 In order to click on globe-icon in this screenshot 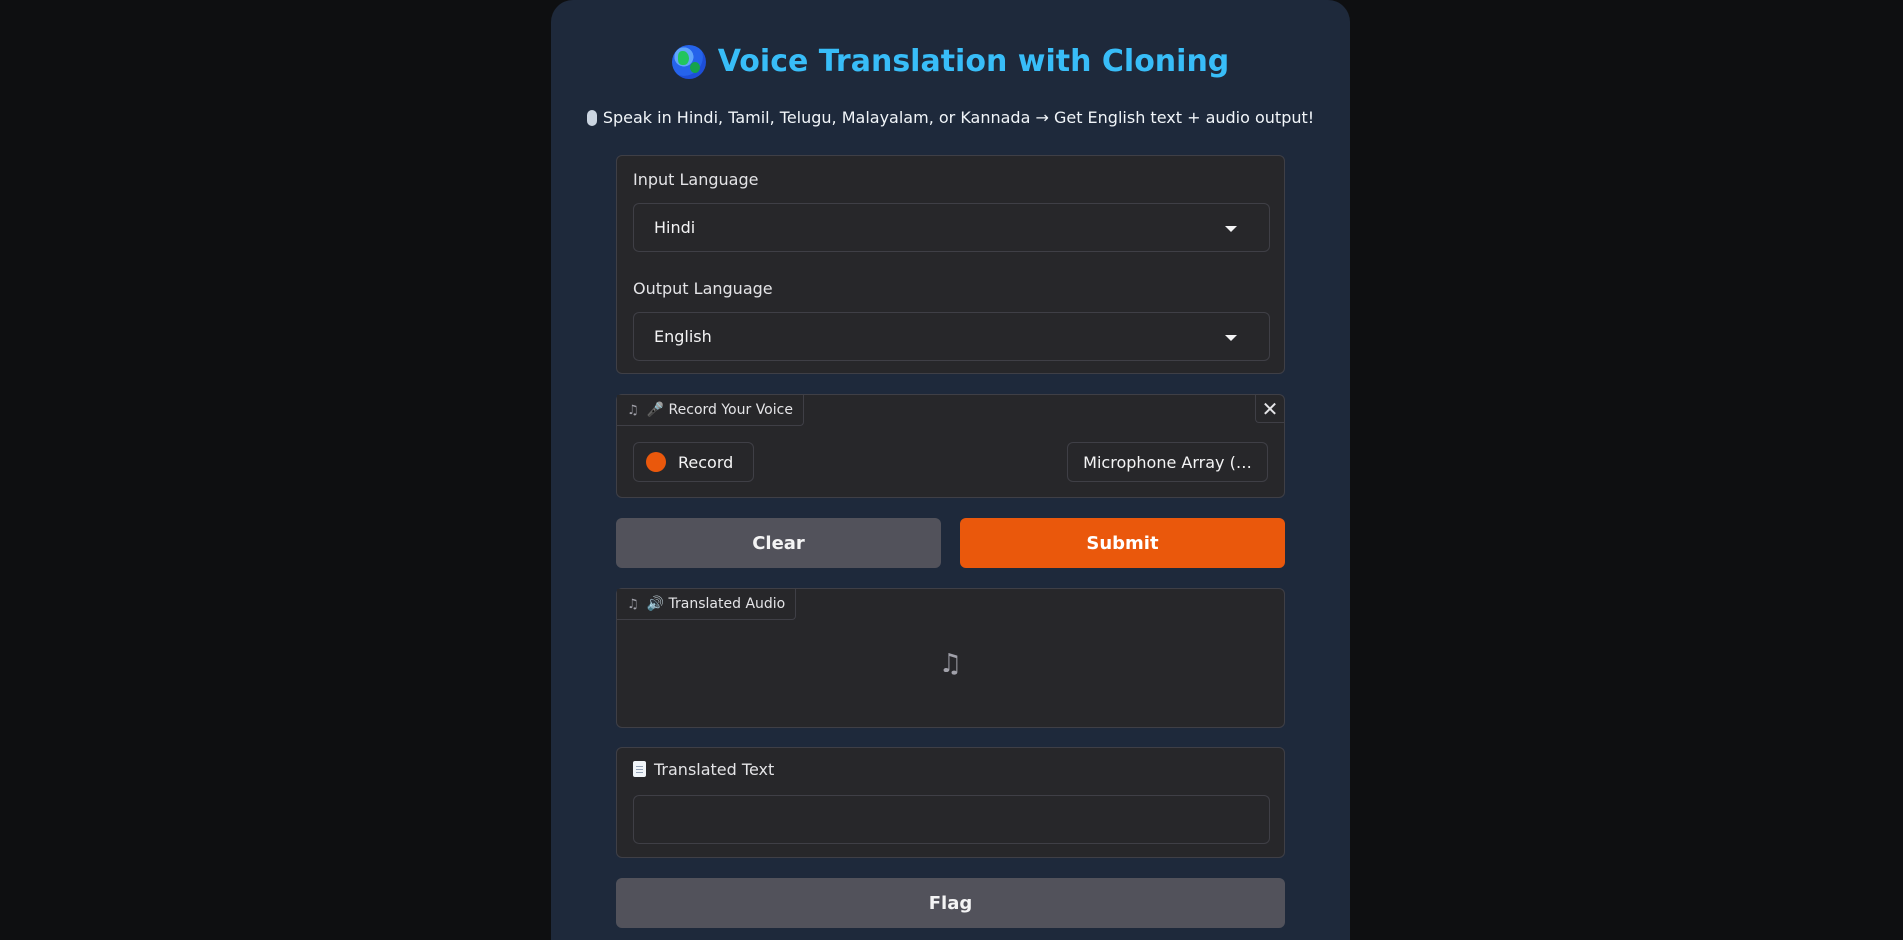, I will do `click(688, 61)`.